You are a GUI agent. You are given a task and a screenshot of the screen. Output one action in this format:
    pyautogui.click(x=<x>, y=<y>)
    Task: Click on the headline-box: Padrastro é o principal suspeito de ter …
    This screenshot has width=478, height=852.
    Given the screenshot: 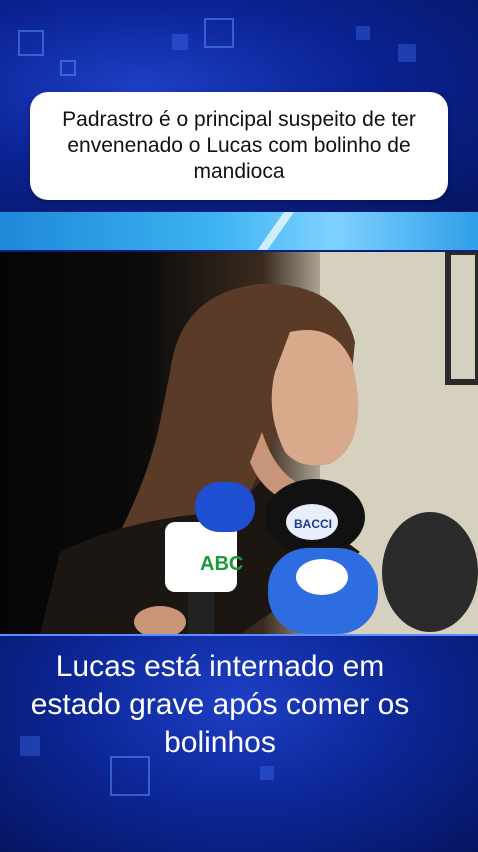 What is the action you would take?
    pyautogui.click(x=239, y=146)
    